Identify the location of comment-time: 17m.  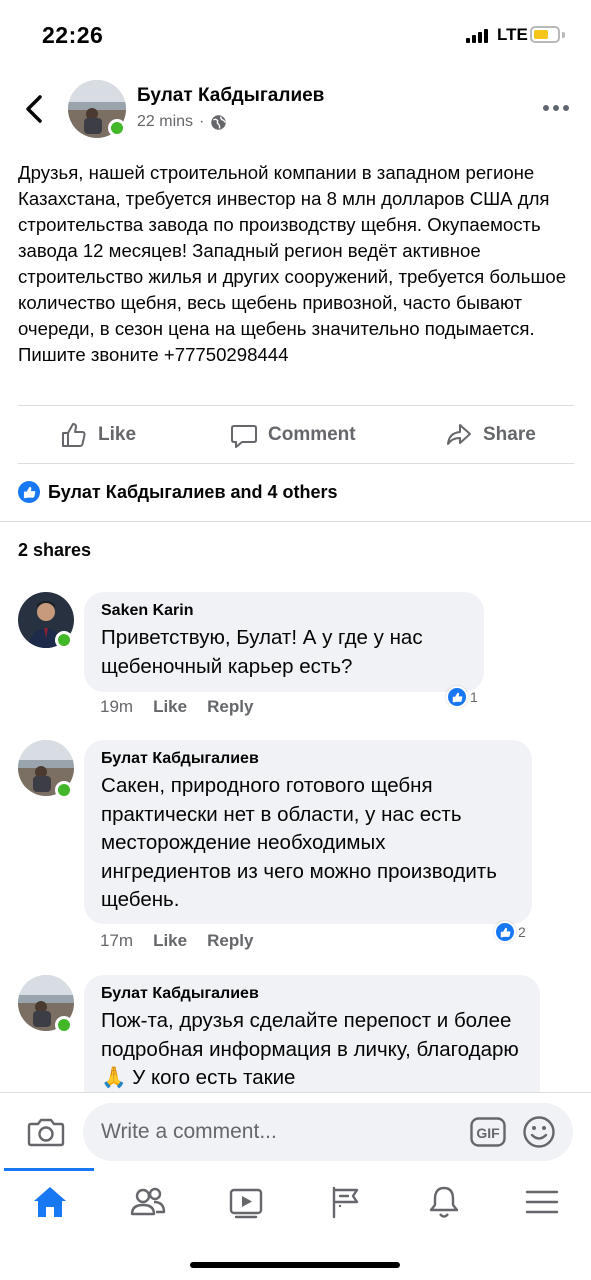
(117, 940).